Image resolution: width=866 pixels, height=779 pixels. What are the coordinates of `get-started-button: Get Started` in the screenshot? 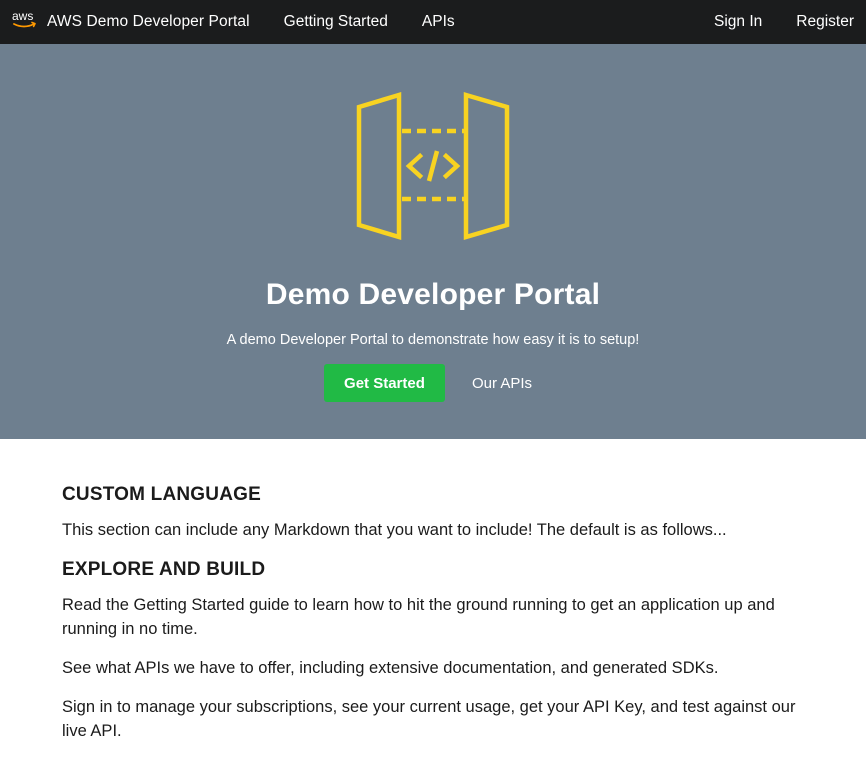 It's located at (384, 383).